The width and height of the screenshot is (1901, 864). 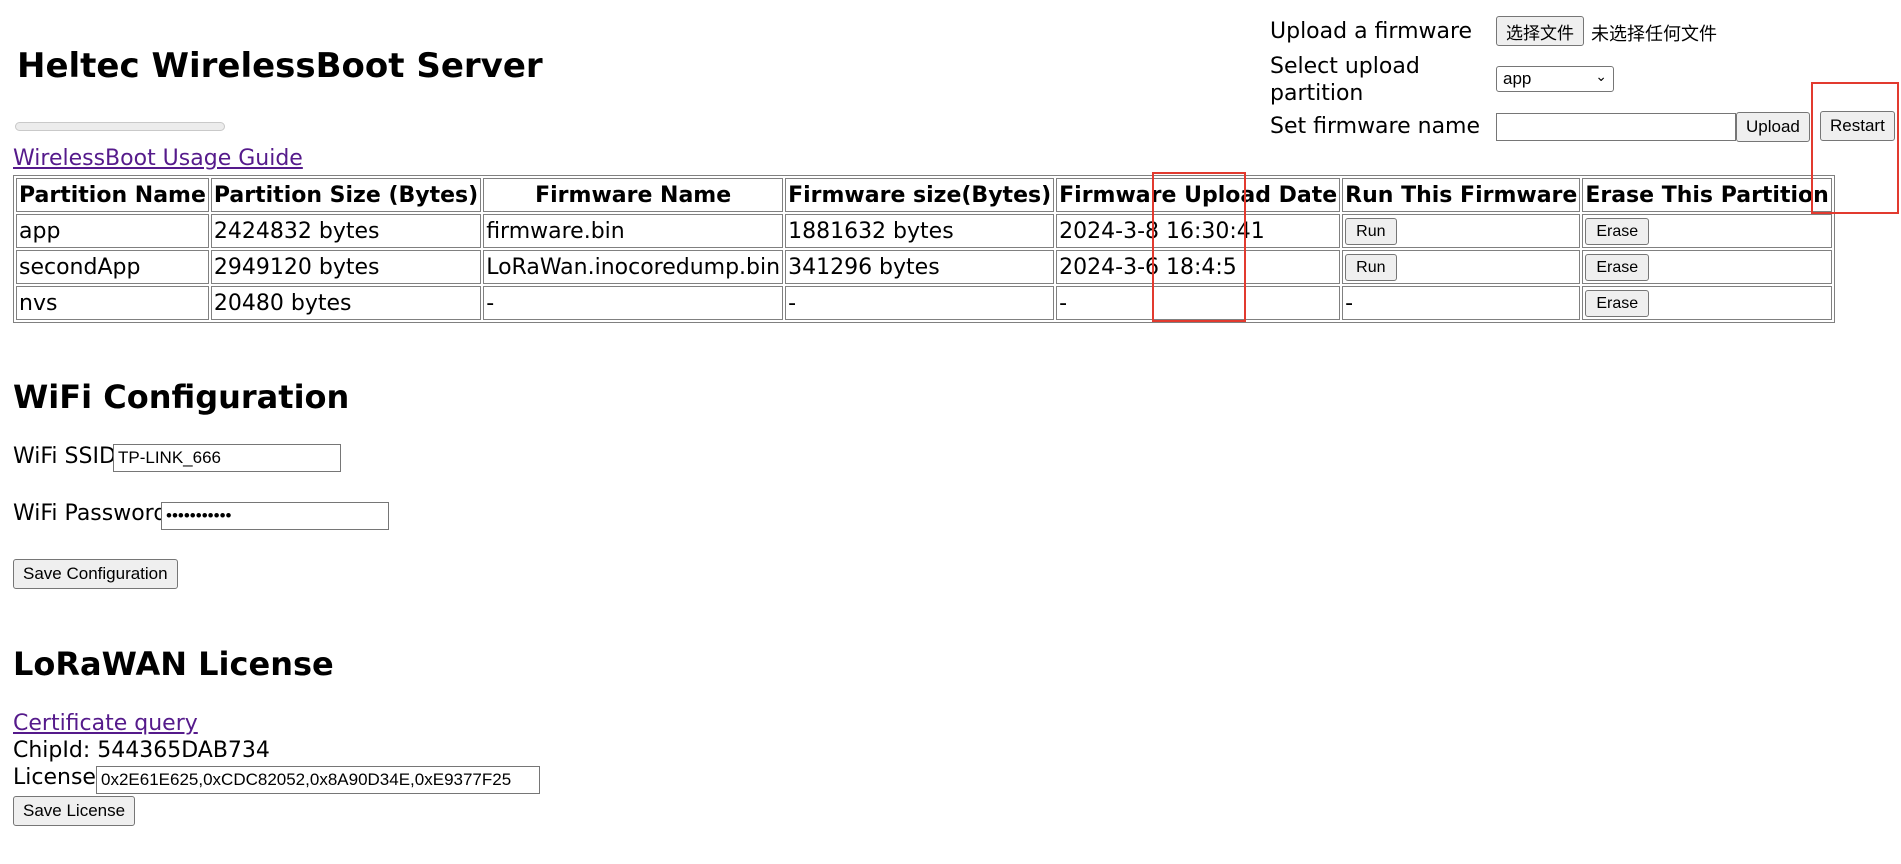 What do you see at coordinates (1345, 80) in the screenshot?
I see `select-partition-label: Select upload partition` at bounding box center [1345, 80].